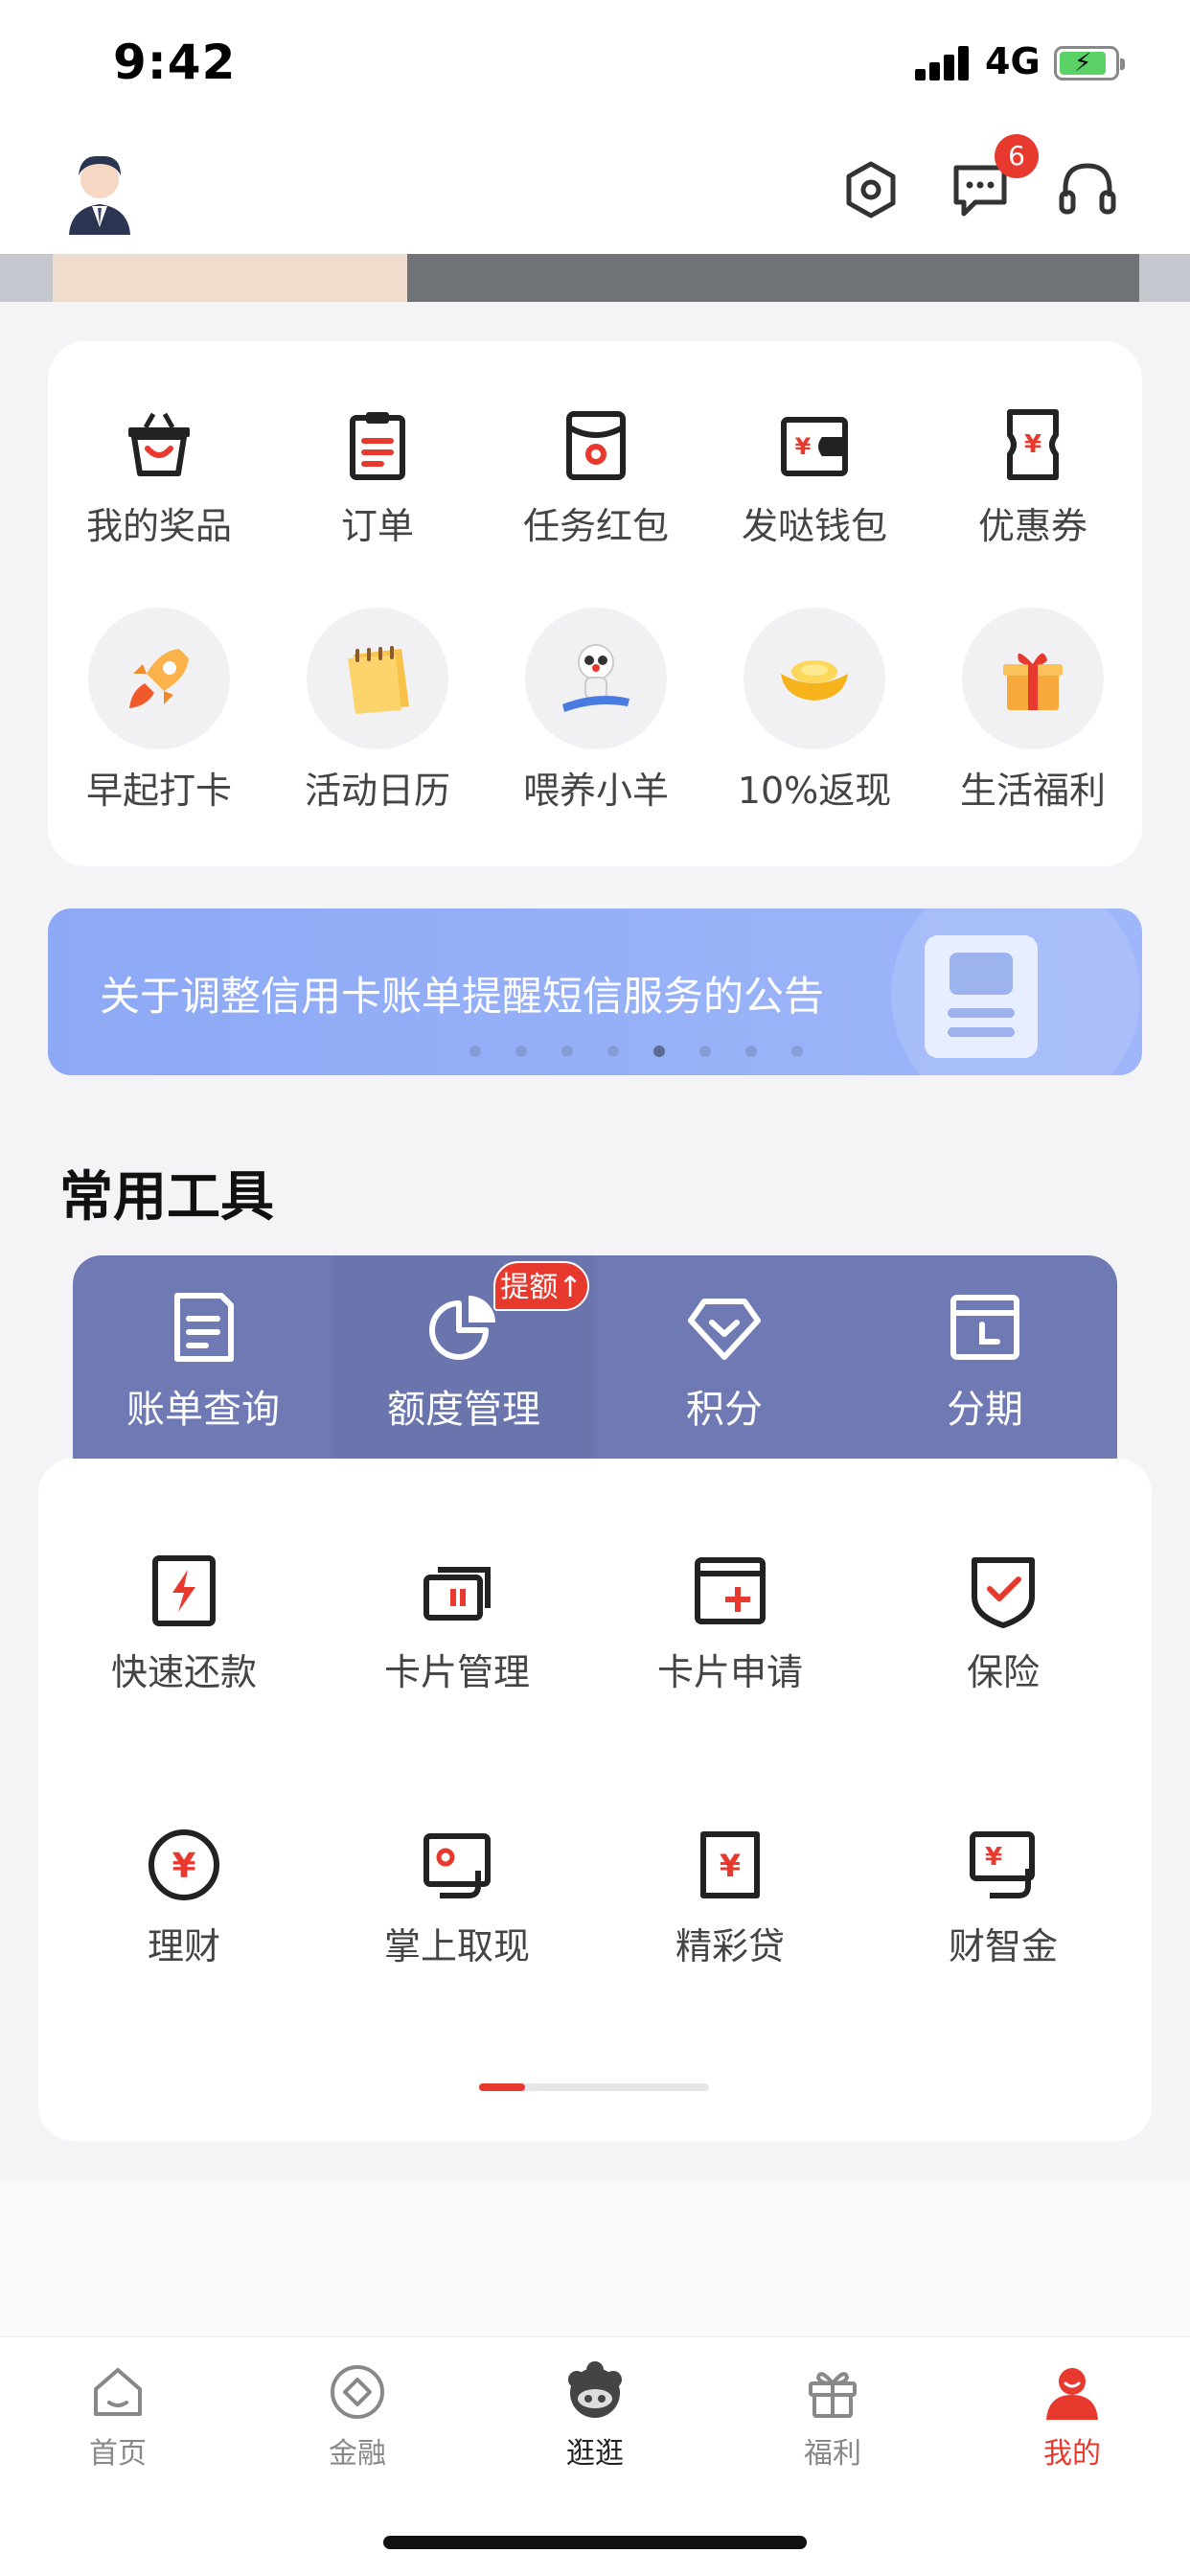  Describe the element at coordinates (502, 2087) in the screenshot. I see `tools-scroll-thumb` at that location.